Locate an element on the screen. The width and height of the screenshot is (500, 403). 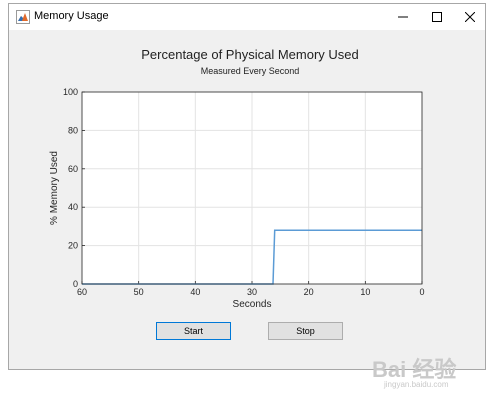
y-tick-label: 60 is located at coordinates (73, 169).